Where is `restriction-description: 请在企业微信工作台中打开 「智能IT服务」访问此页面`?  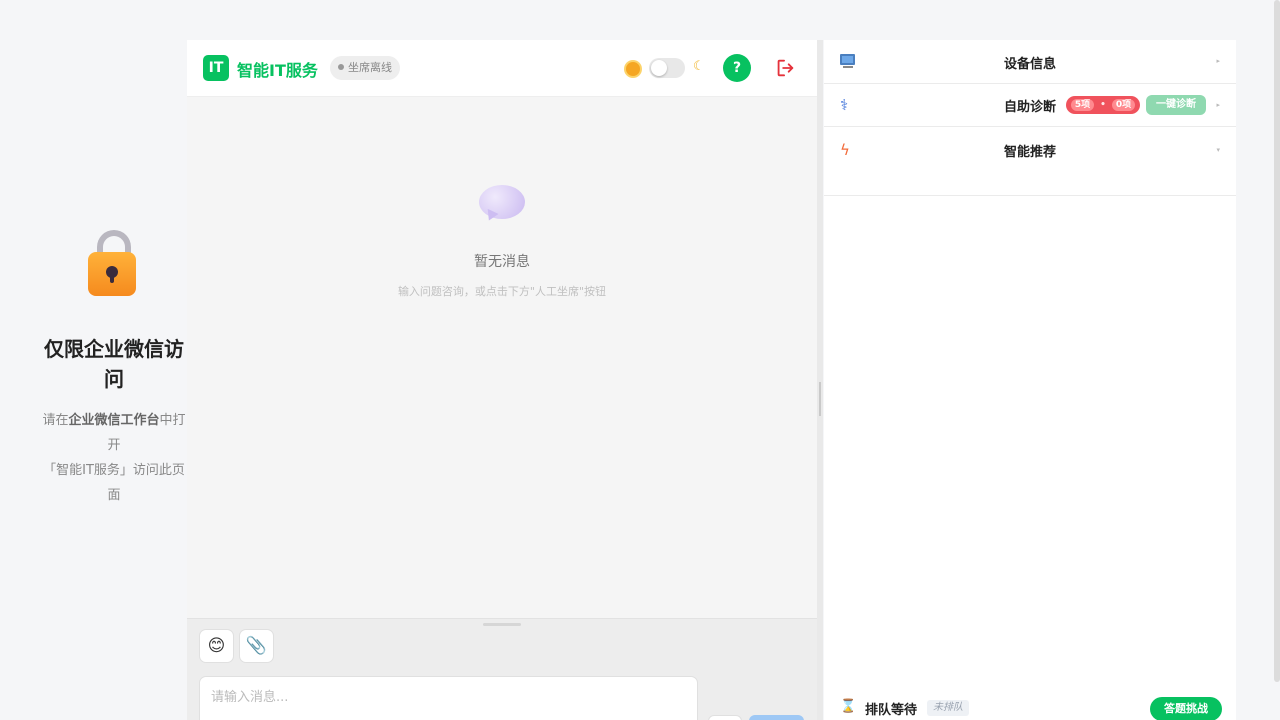 restriction-description: 请在企业微信工作台中打开 「智能IT服务」访问此页面 is located at coordinates (114, 458).